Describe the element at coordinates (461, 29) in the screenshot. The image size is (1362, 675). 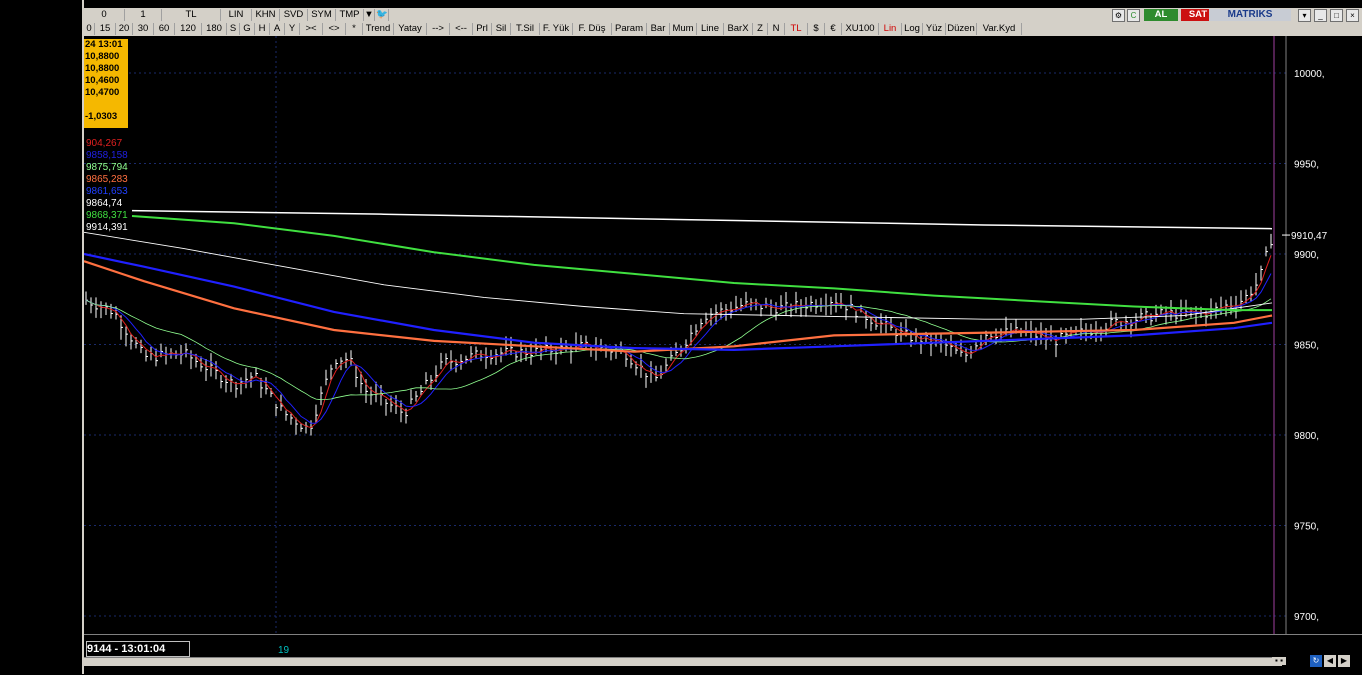
I see `period-button-18: <--` at that location.